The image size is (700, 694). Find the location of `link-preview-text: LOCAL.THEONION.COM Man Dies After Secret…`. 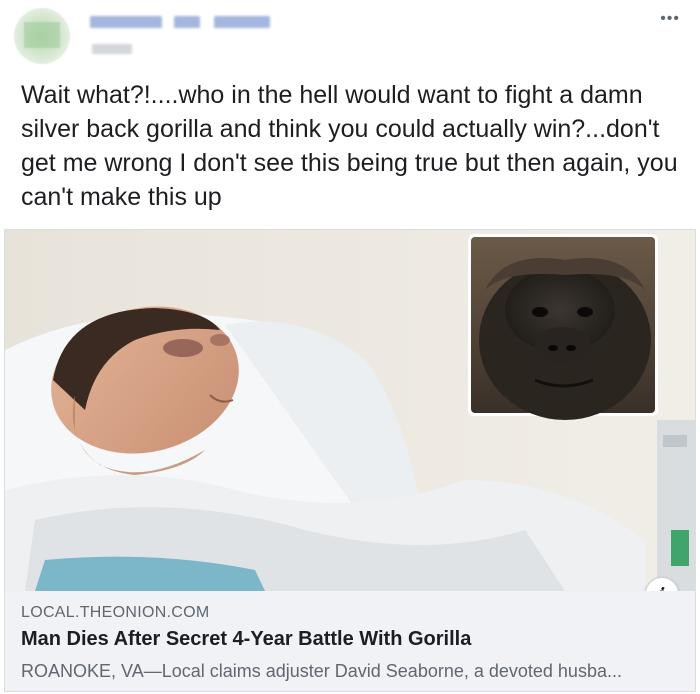

link-preview-text: LOCAL.THEONION.COM Man Dies After Secret… is located at coordinates (350, 641).